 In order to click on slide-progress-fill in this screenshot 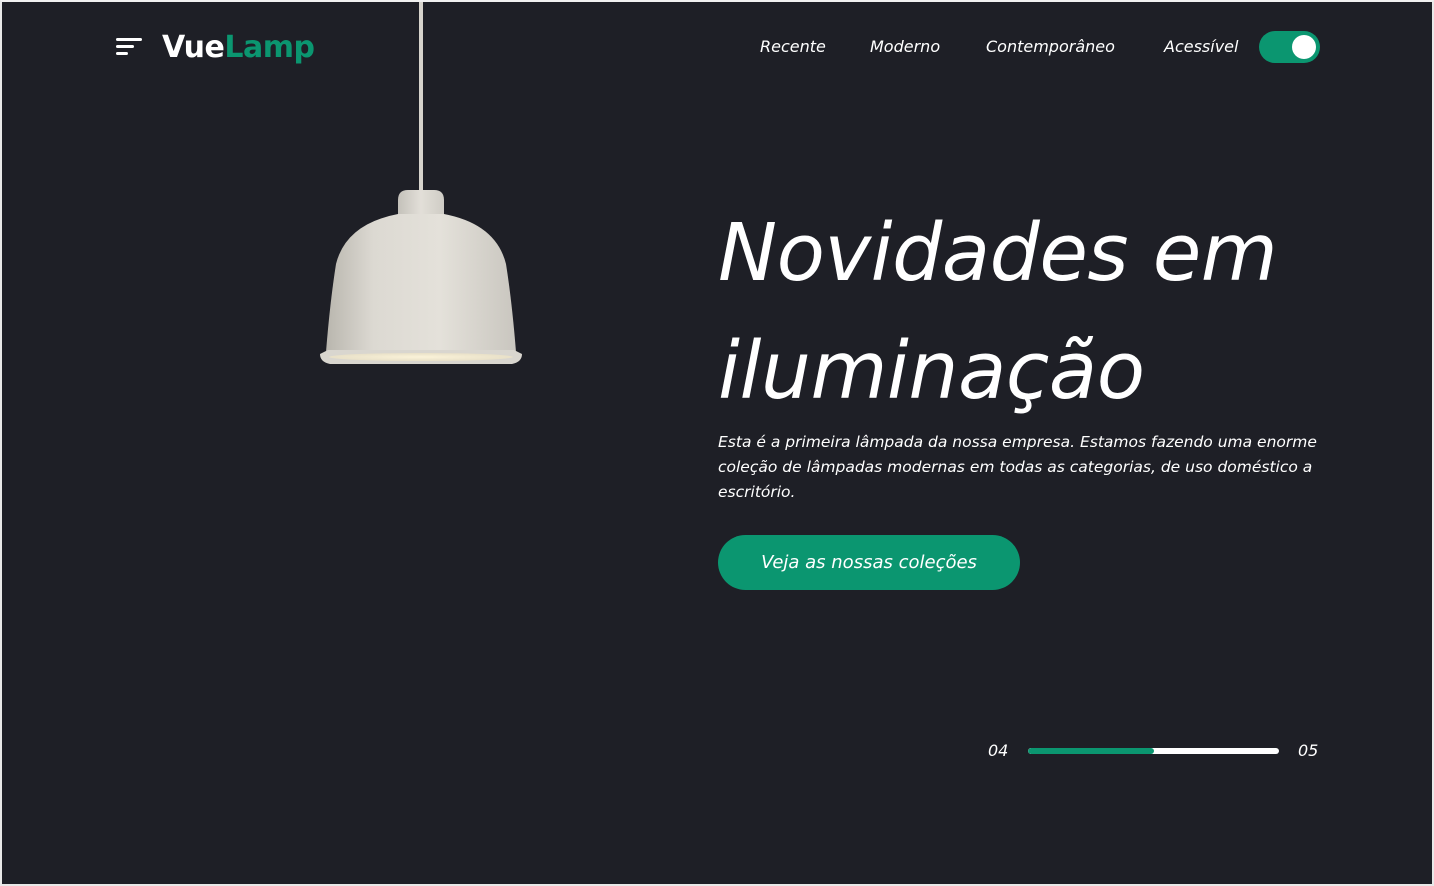, I will do `click(1091, 751)`.